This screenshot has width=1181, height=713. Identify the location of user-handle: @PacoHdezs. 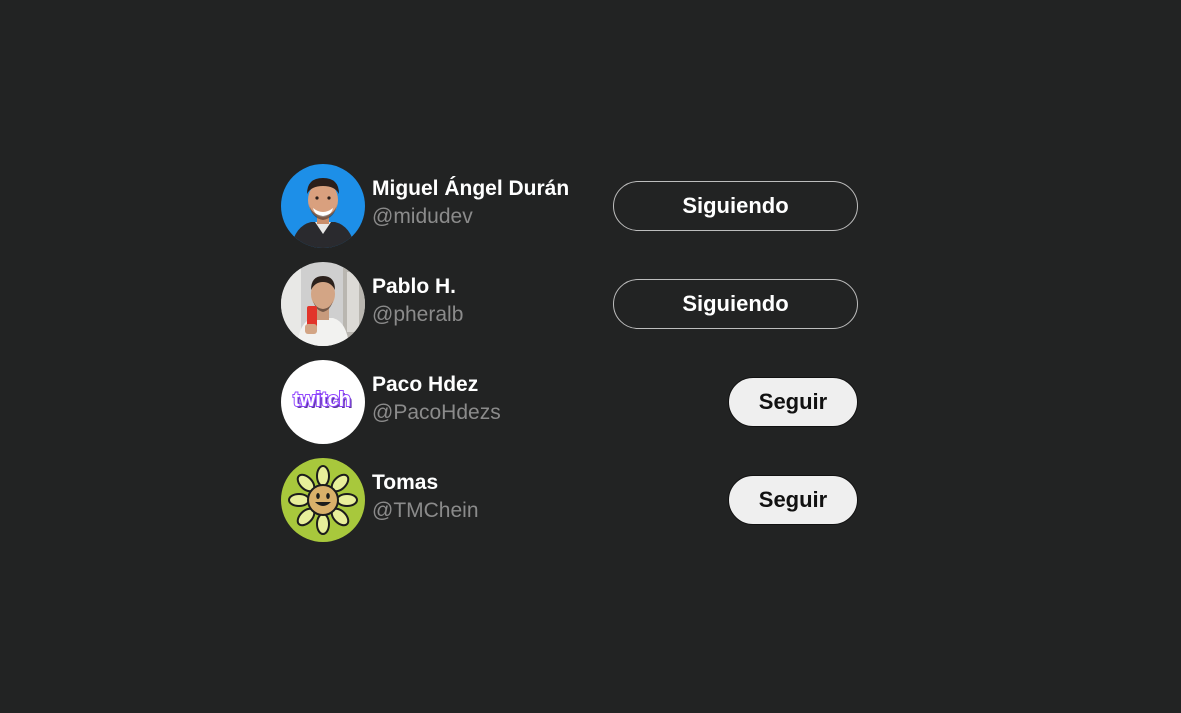
(436, 412).